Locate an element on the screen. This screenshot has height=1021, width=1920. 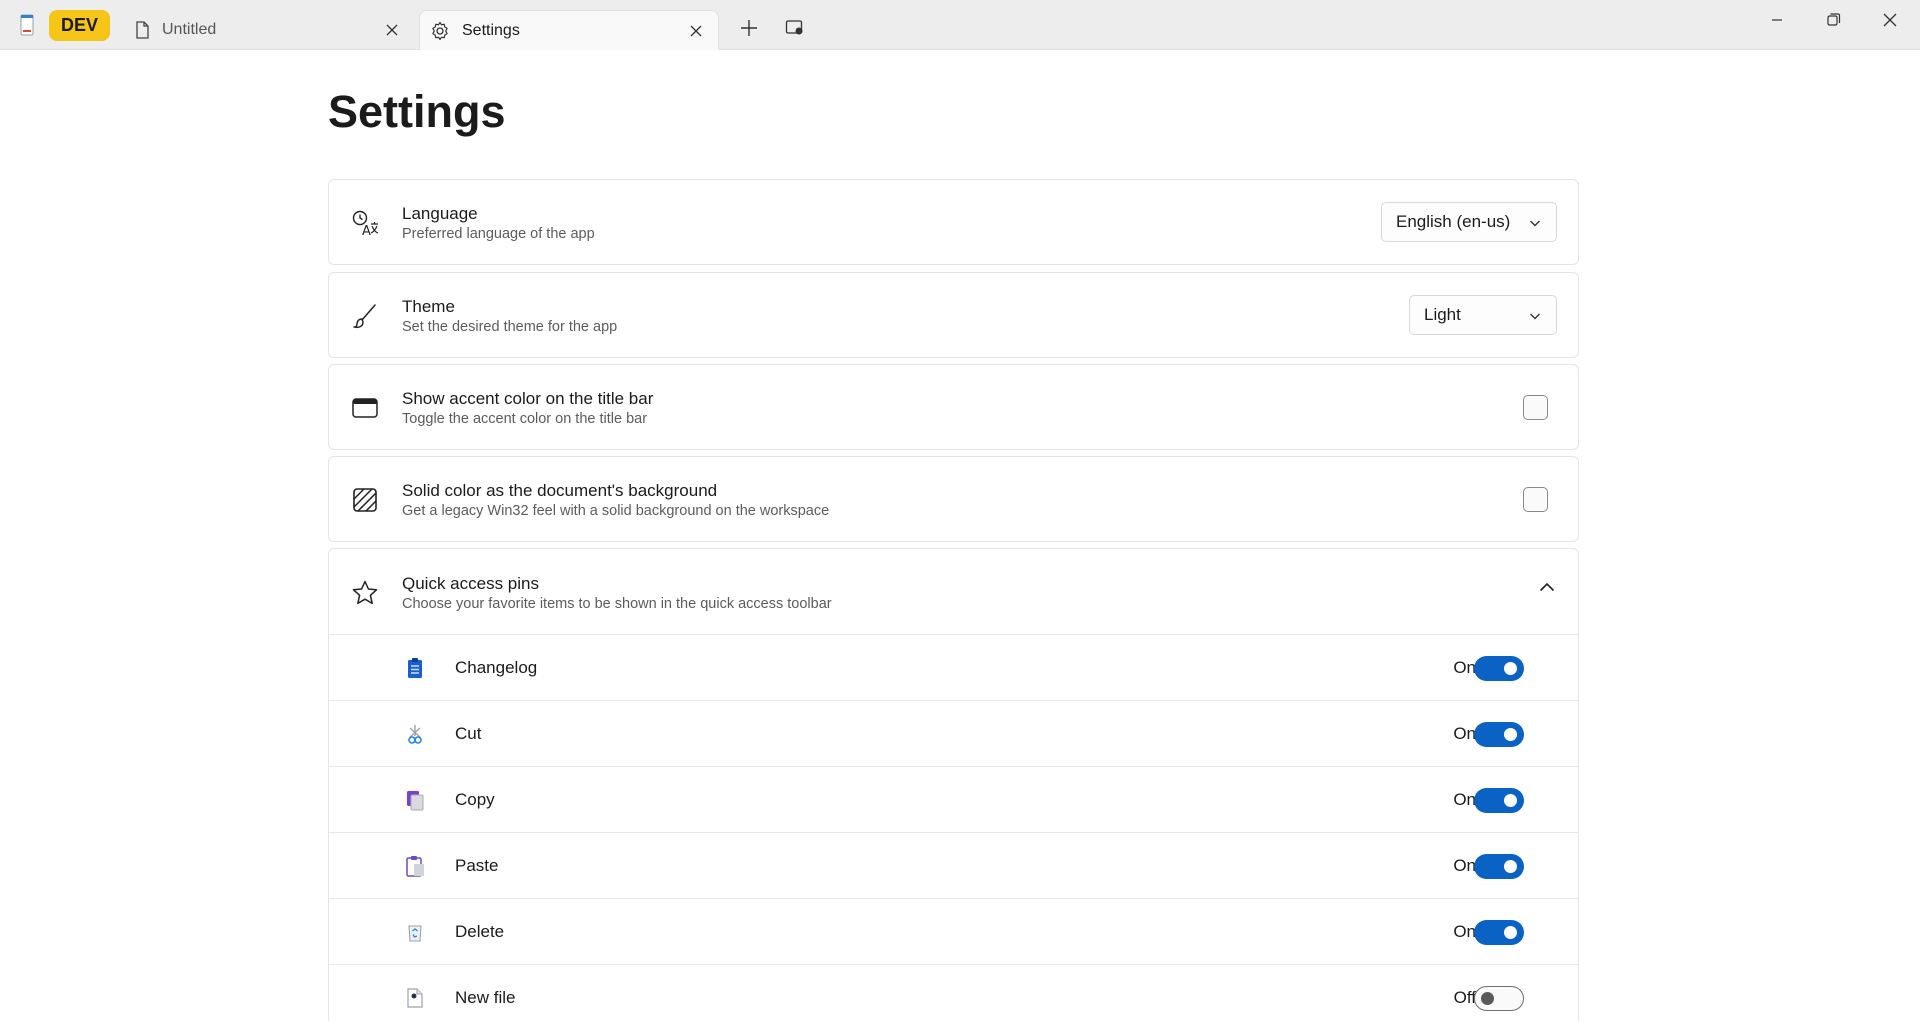
accent-color-title: Show accent color on the title bar is located at coordinates (528, 398).